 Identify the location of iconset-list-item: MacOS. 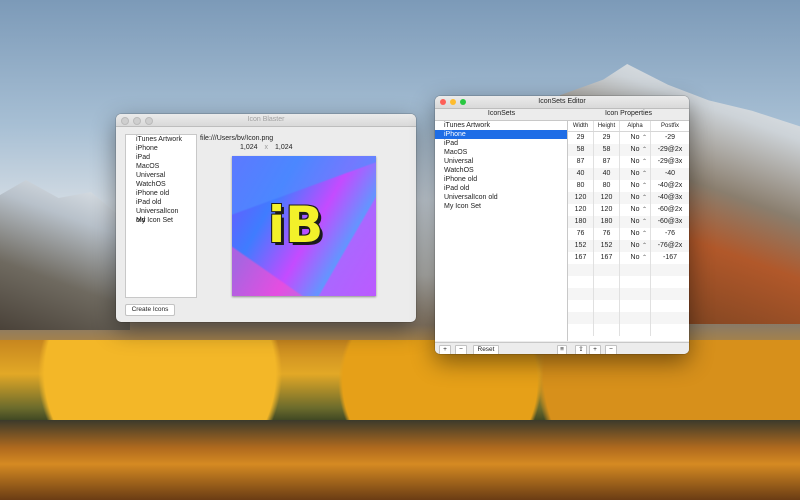
(501, 152).